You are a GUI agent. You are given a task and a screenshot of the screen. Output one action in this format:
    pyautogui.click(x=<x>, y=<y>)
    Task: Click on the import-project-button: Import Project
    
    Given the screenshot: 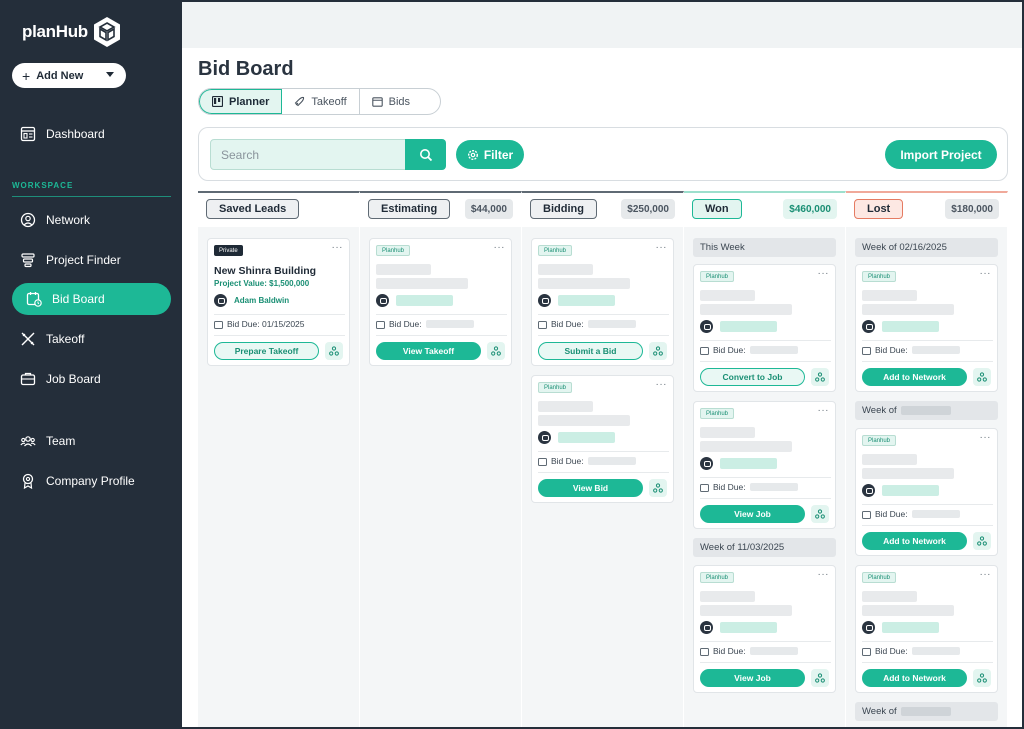 What is the action you would take?
    pyautogui.click(x=941, y=154)
    